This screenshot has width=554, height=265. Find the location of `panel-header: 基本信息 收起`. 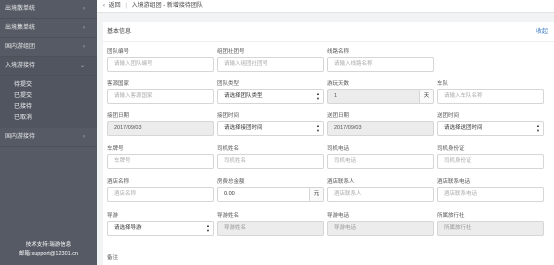

panel-header: 基本信息 收起 is located at coordinates (328, 32).